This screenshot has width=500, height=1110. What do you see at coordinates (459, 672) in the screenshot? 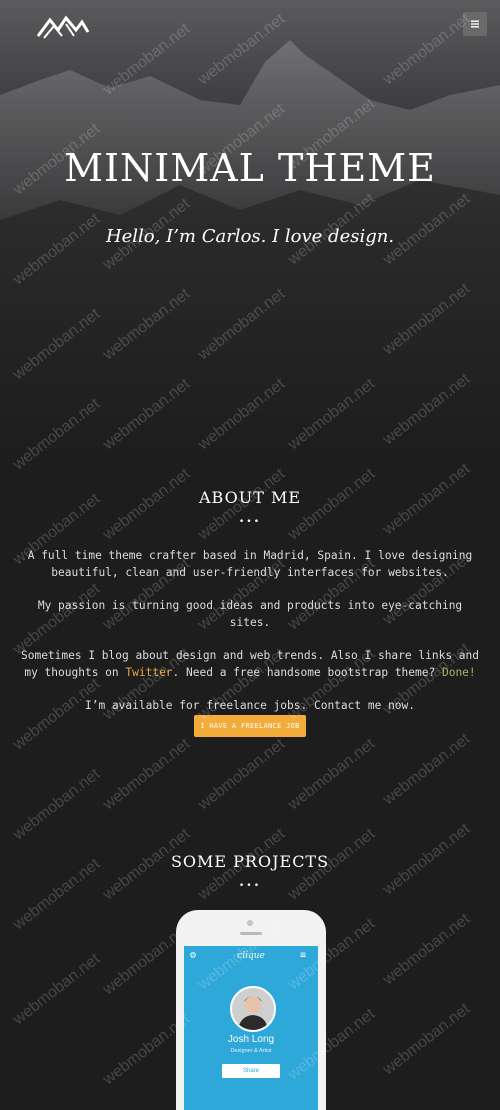
I see `done-link: Done!` at bounding box center [459, 672].